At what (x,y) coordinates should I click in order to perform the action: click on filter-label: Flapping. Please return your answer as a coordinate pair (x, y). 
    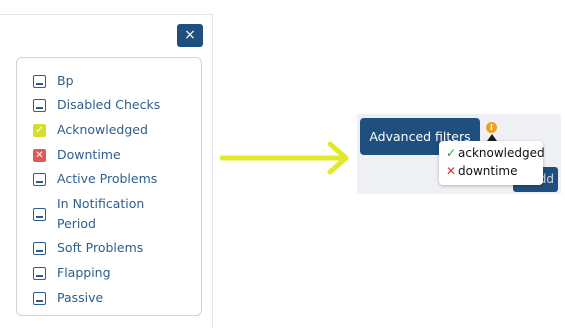
    Looking at the image, I should click on (84, 272).